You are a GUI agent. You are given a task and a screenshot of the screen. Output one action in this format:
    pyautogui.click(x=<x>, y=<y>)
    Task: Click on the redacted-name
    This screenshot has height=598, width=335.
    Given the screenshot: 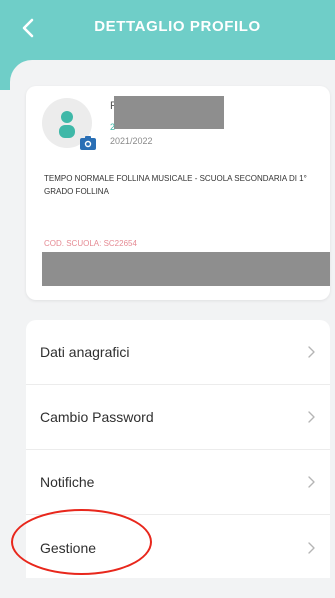 What is the action you would take?
    pyautogui.click(x=169, y=112)
    